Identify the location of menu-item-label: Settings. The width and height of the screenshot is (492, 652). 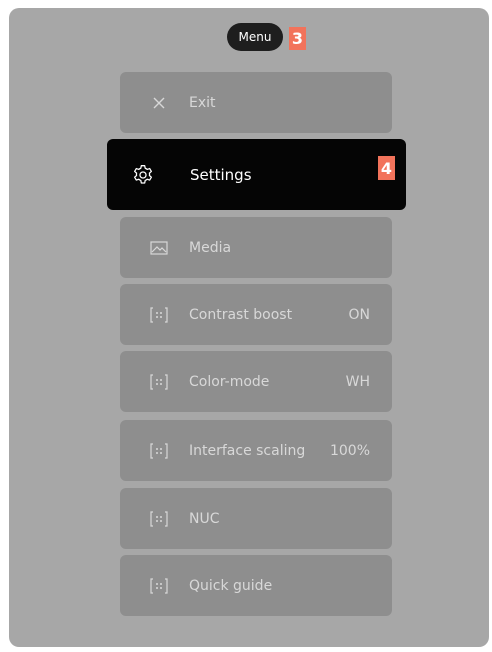
(221, 174).